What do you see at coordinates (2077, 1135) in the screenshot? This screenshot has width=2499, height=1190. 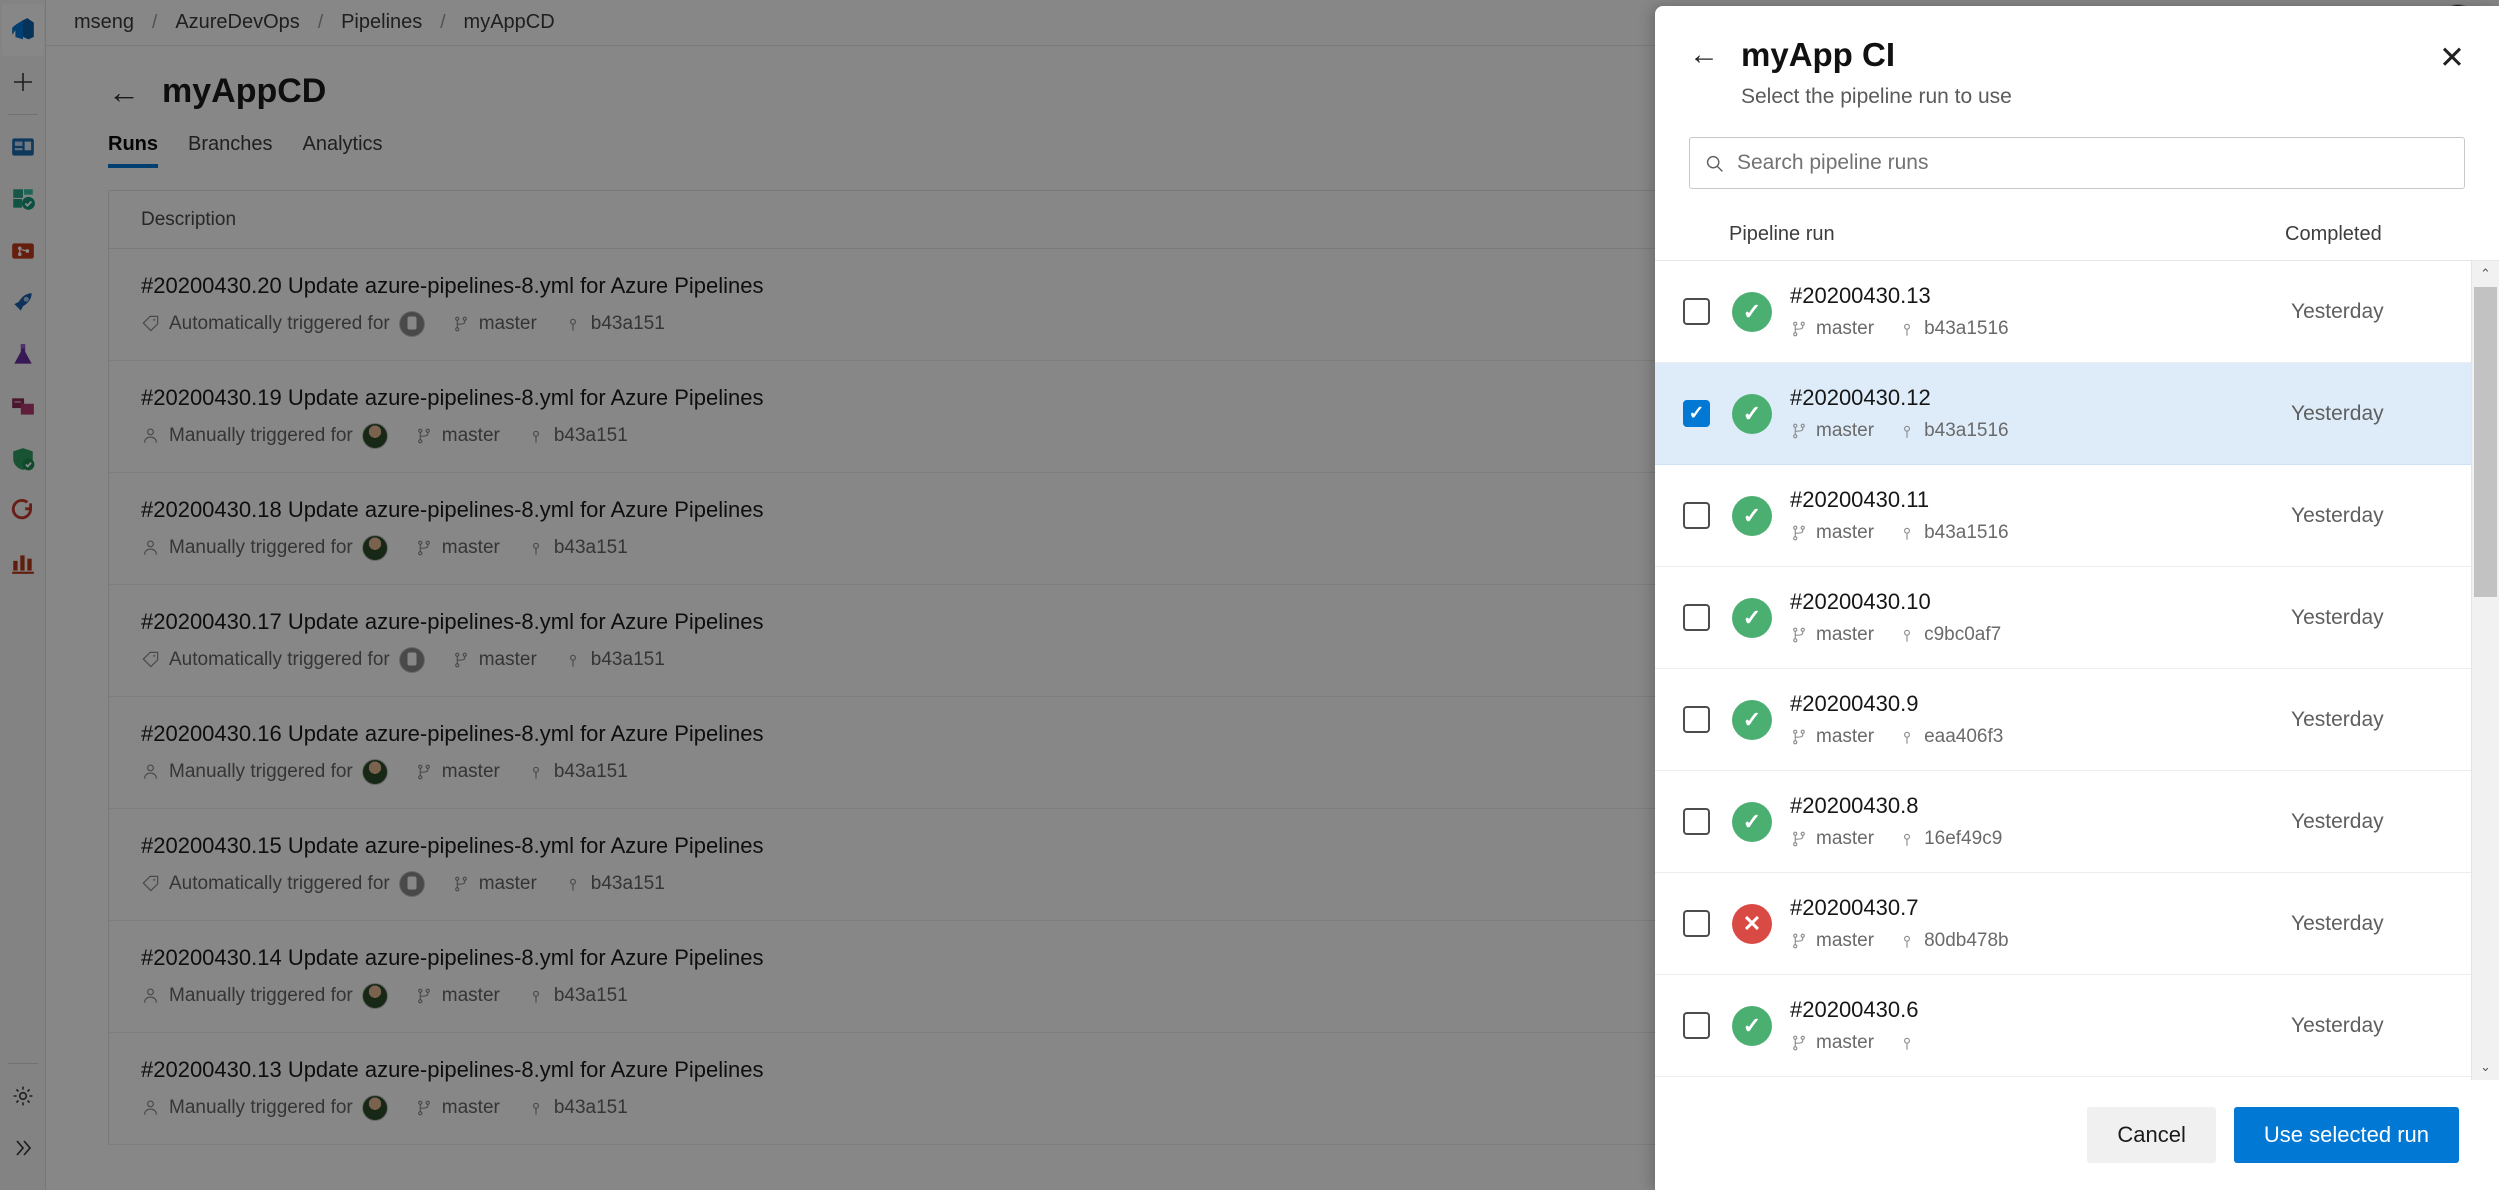 I see `panel-footer: Cancel Use selected run` at bounding box center [2077, 1135].